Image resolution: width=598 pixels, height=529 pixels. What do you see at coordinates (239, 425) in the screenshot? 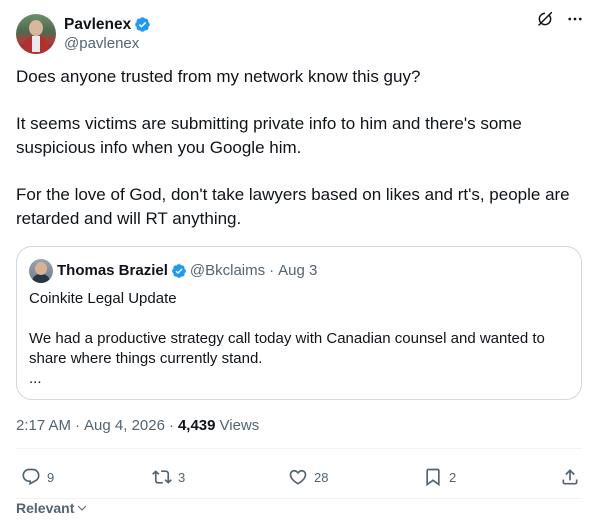
I see `views-label: Views` at bounding box center [239, 425].